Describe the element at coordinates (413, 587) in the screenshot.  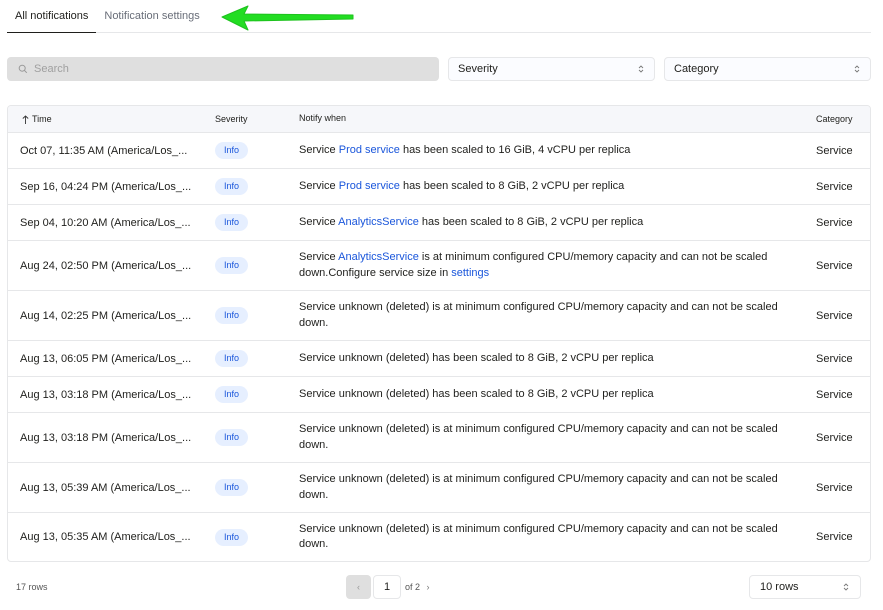
I see `total-pages: of 2` at that location.